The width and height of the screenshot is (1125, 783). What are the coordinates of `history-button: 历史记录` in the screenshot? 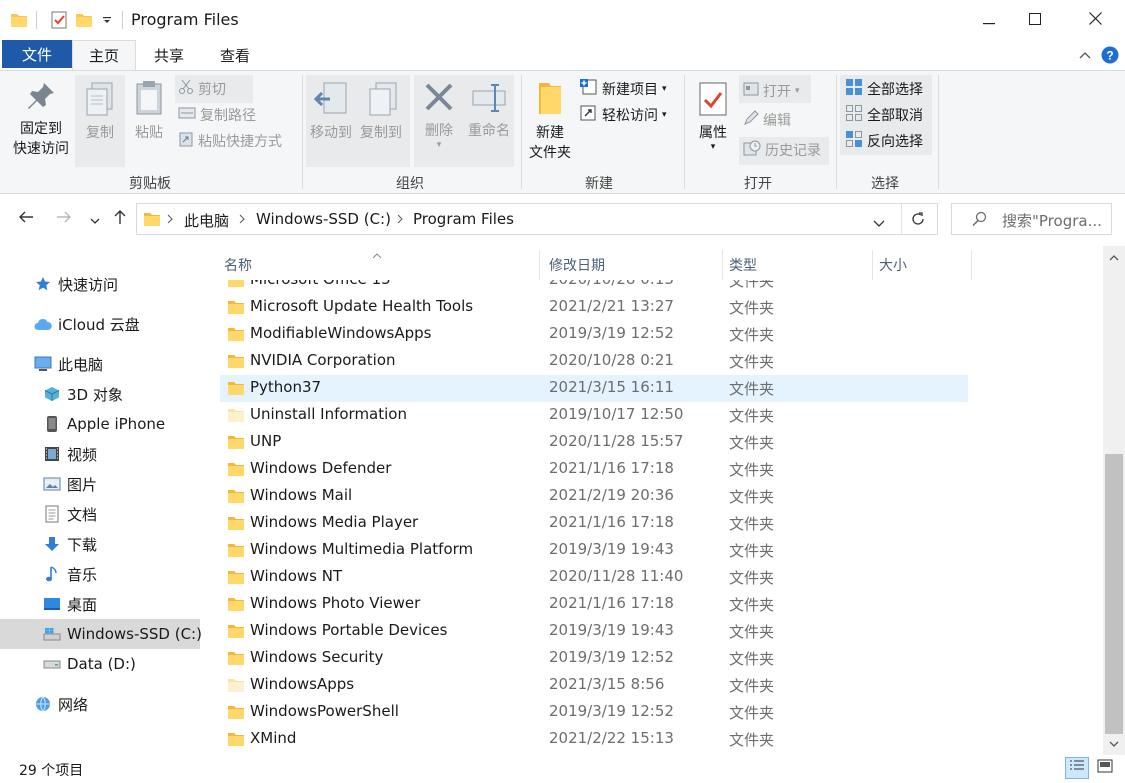 It's located at (782, 150).